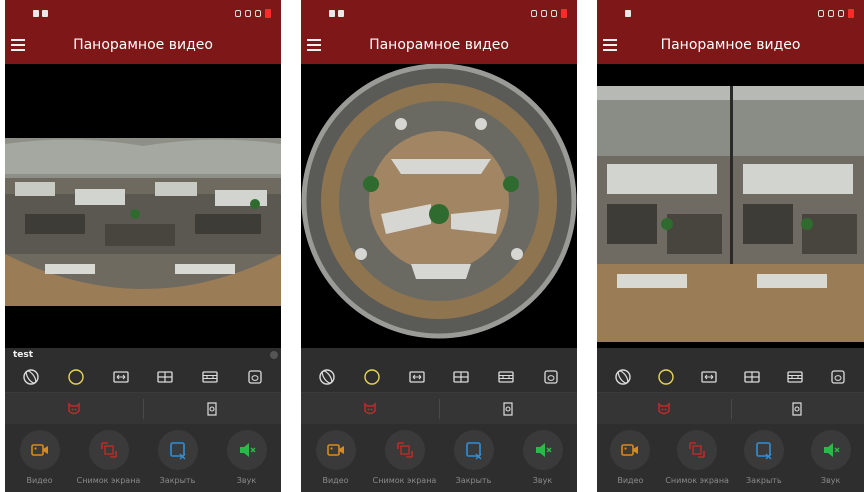 This screenshot has width=864, height=492. I want to click on camera-name-bar: test, so click(143, 355).